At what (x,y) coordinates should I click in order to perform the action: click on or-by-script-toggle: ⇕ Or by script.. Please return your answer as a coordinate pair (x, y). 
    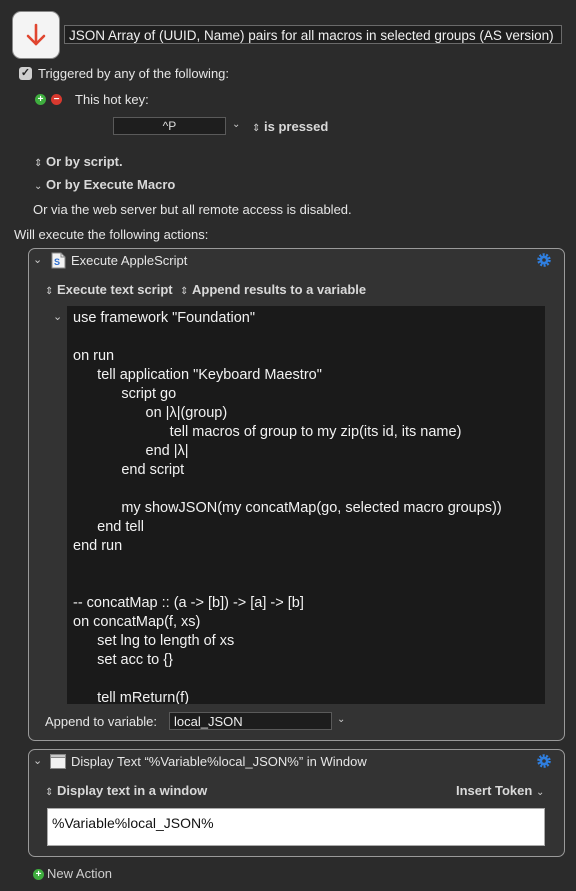
    Looking at the image, I should click on (78, 161).